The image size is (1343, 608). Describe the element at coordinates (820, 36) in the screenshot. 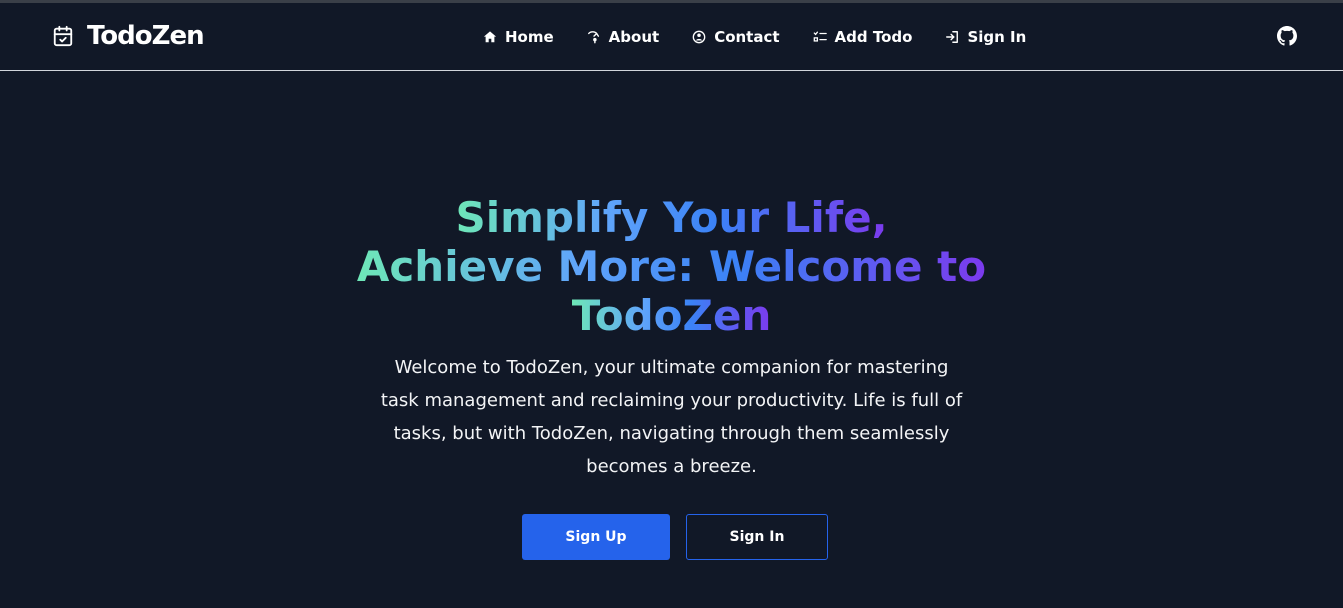

I see `list-check-icon` at that location.